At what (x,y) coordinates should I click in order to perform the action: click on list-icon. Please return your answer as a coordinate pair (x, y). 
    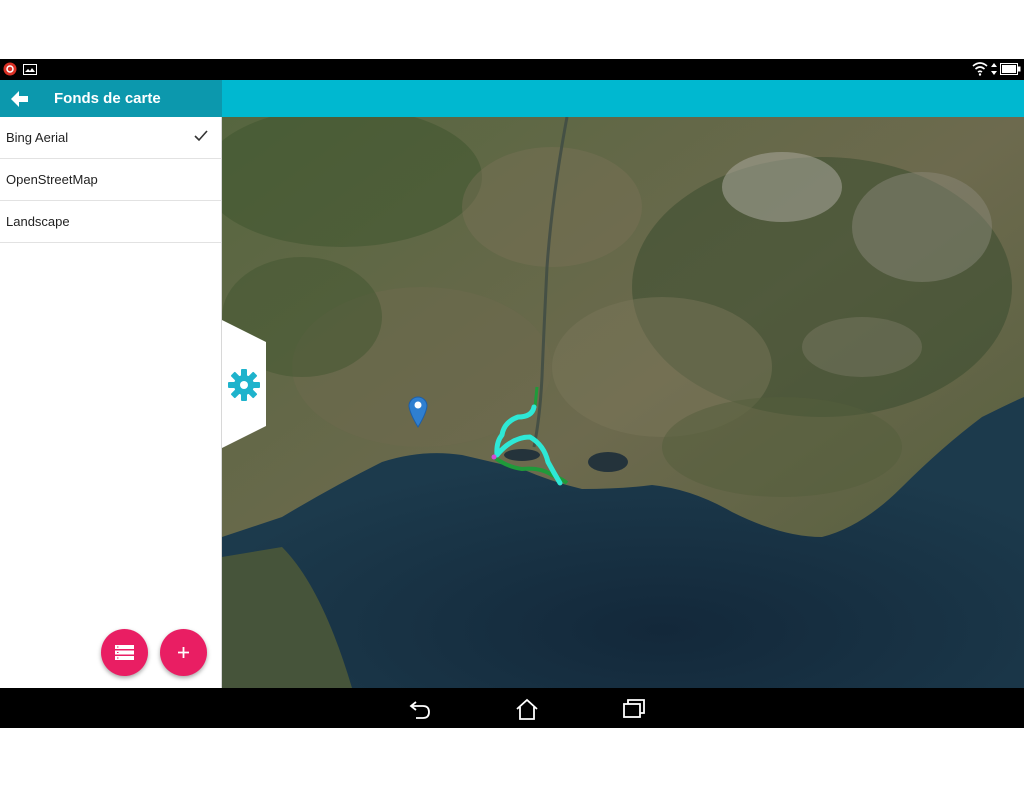
    Looking at the image, I should click on (124, 652).